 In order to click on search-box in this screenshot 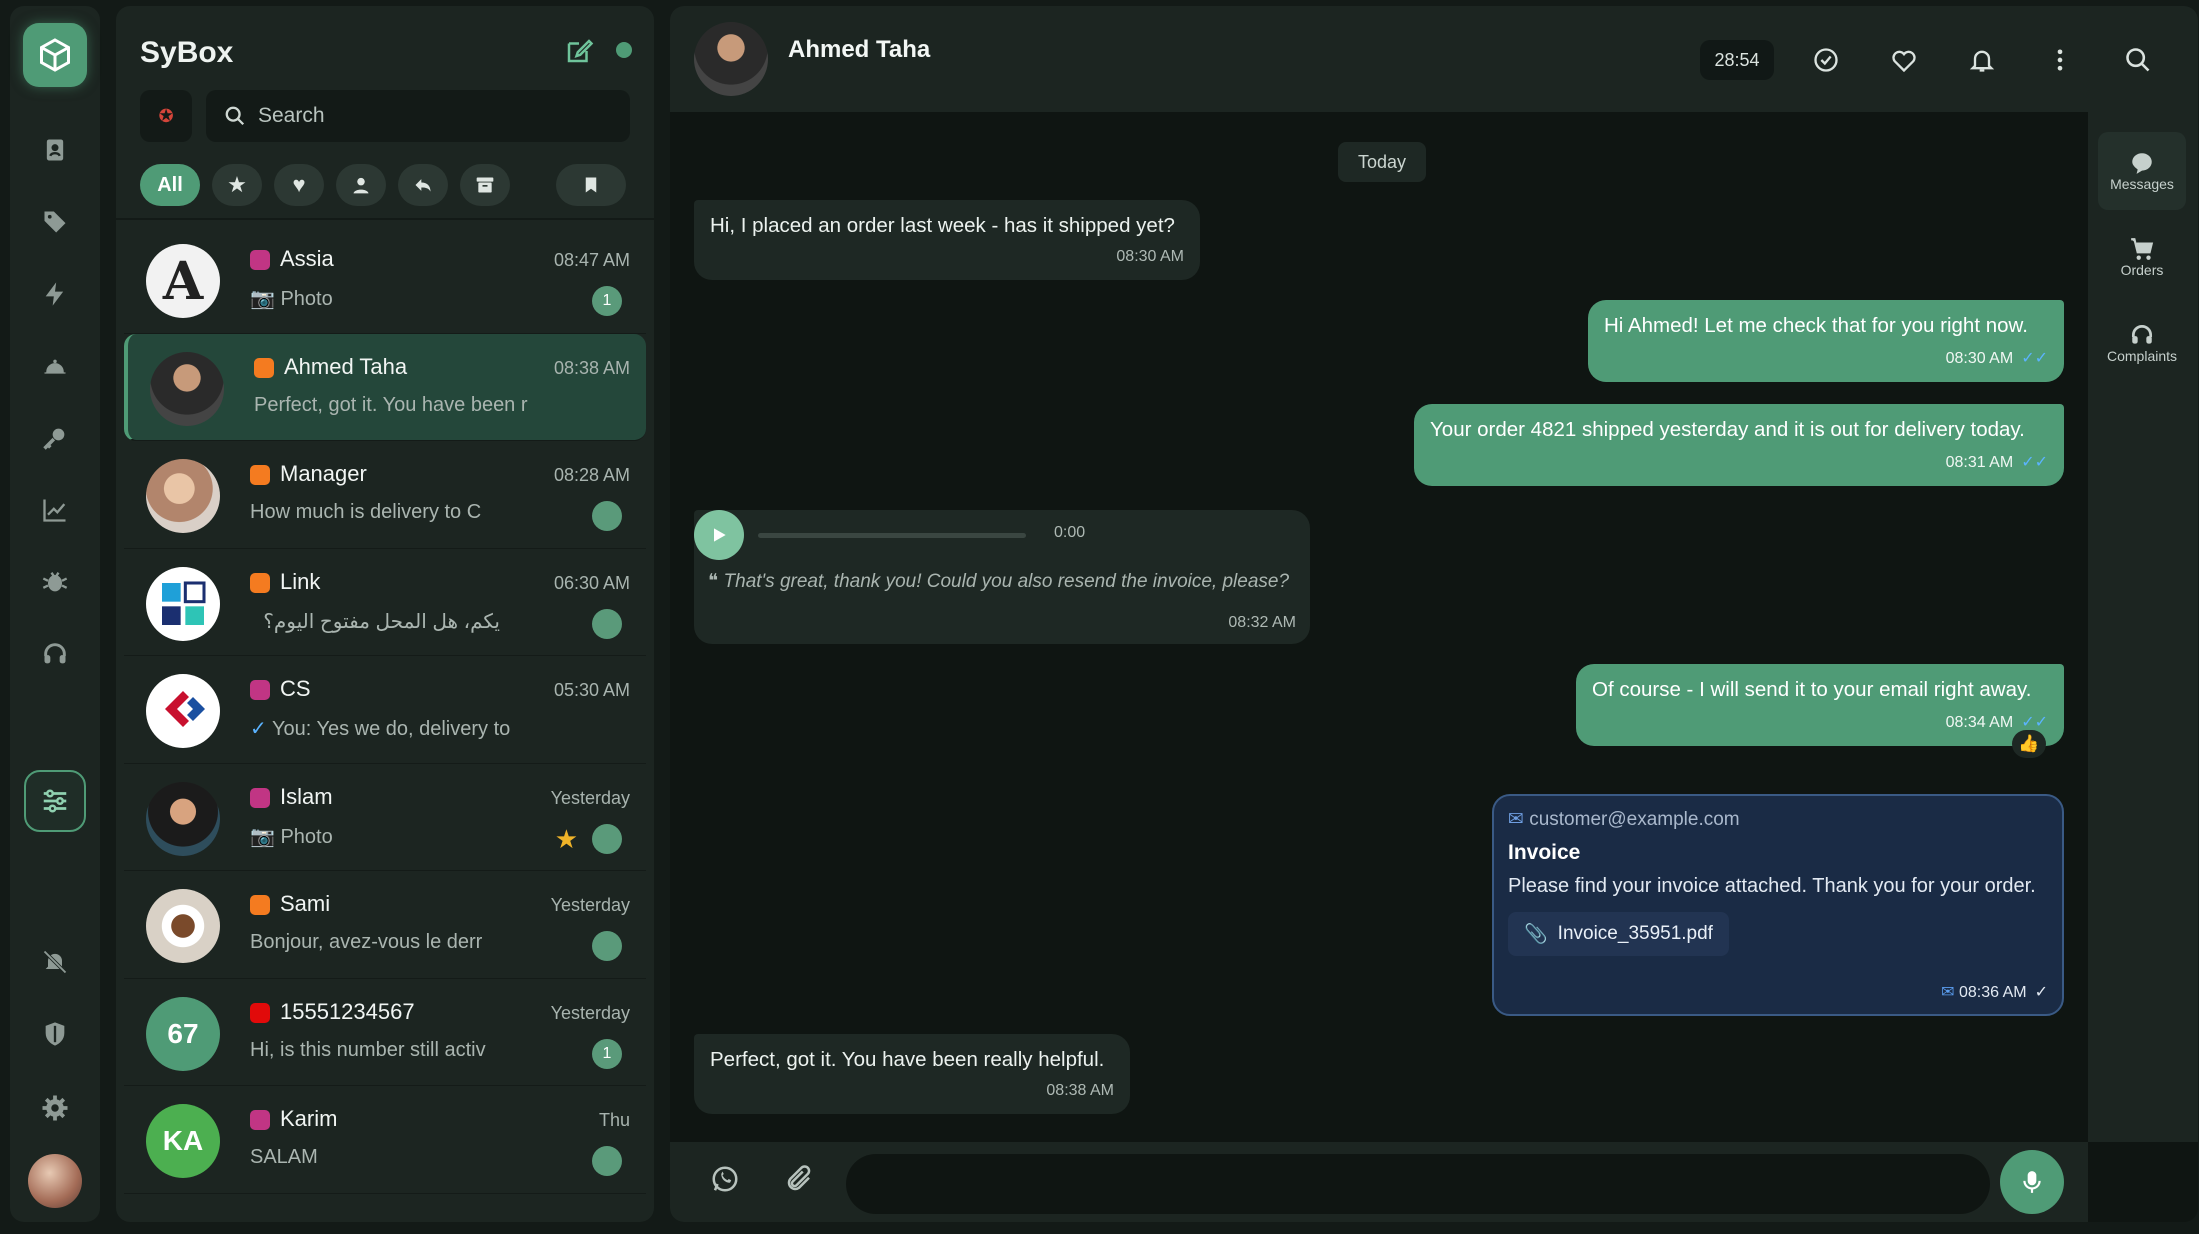, I will do `click(418, 116)`.